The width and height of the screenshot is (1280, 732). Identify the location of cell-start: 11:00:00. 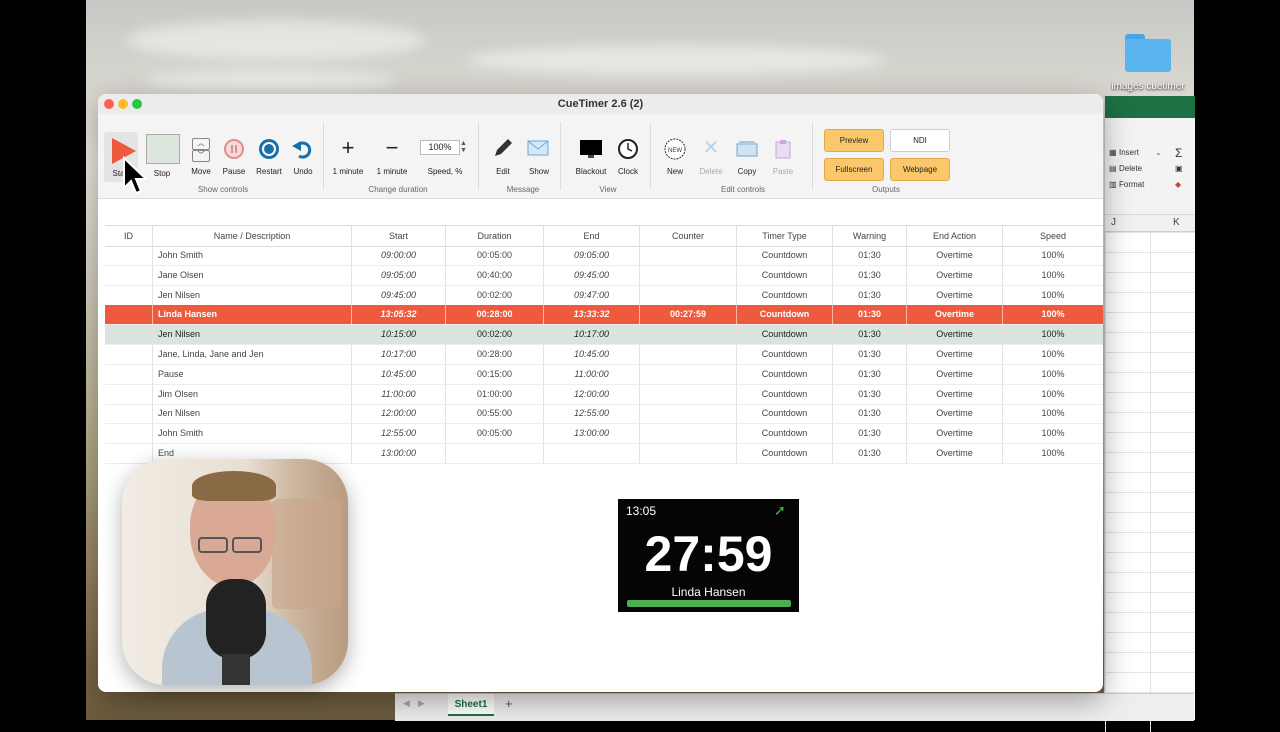
(399, 394).